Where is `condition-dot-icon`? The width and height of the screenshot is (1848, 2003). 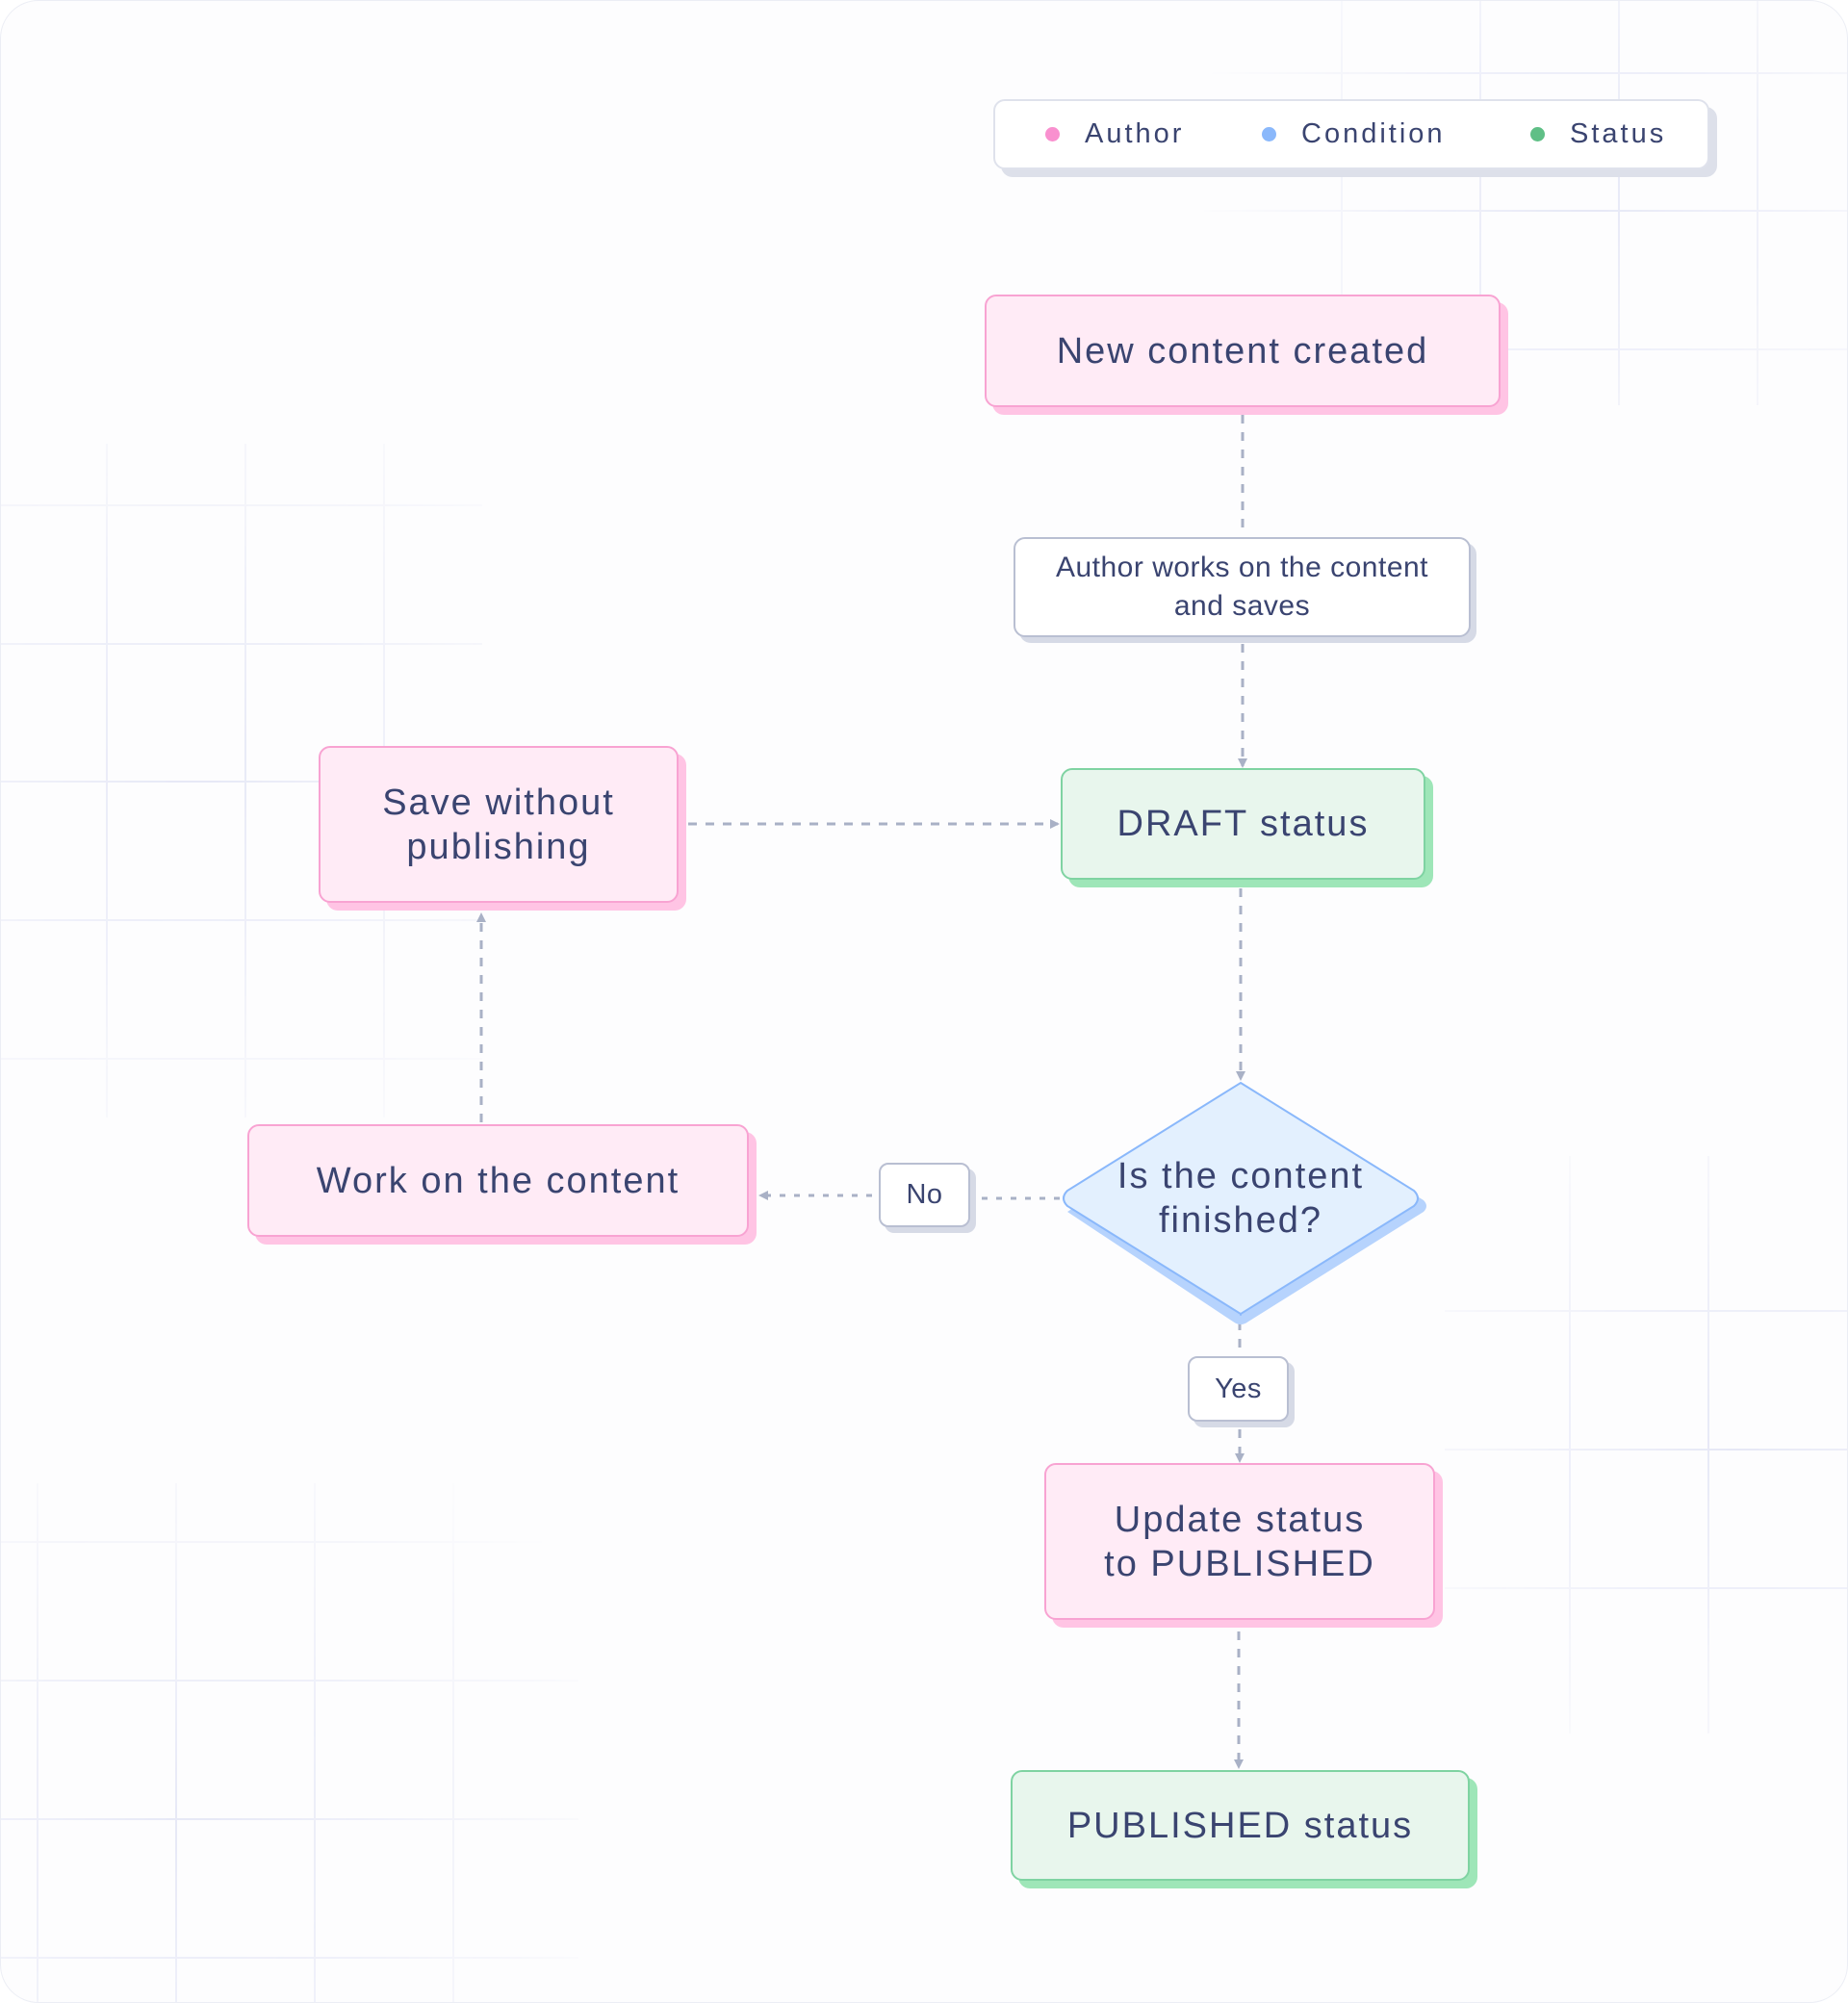 condition-dot-icon is located at coordinates (1269, 134).